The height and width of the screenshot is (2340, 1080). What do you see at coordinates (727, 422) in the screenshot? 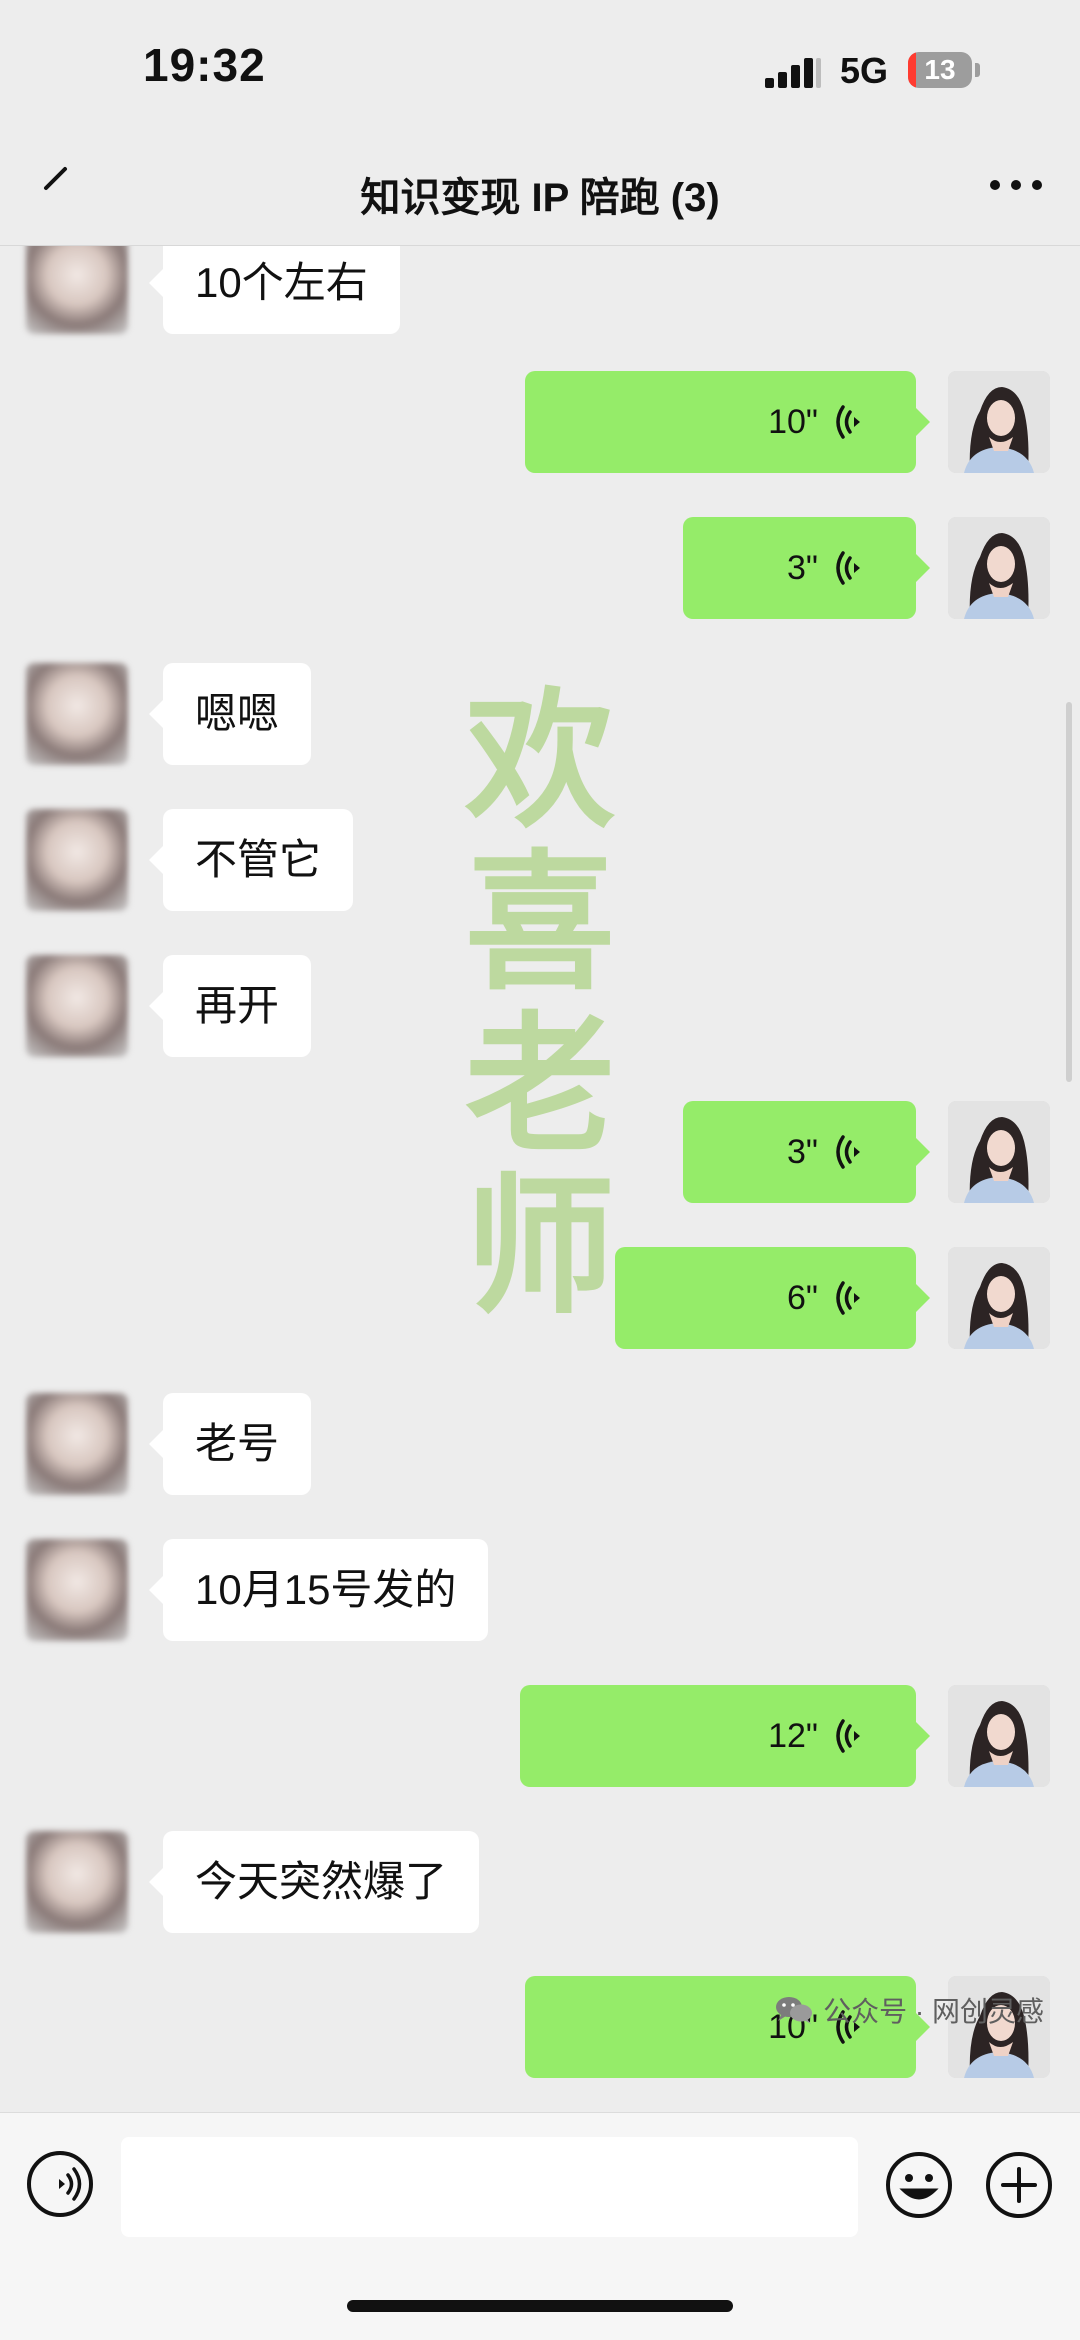
I see `voice-message-bubble: 10"` at bounding box center [727, 422].